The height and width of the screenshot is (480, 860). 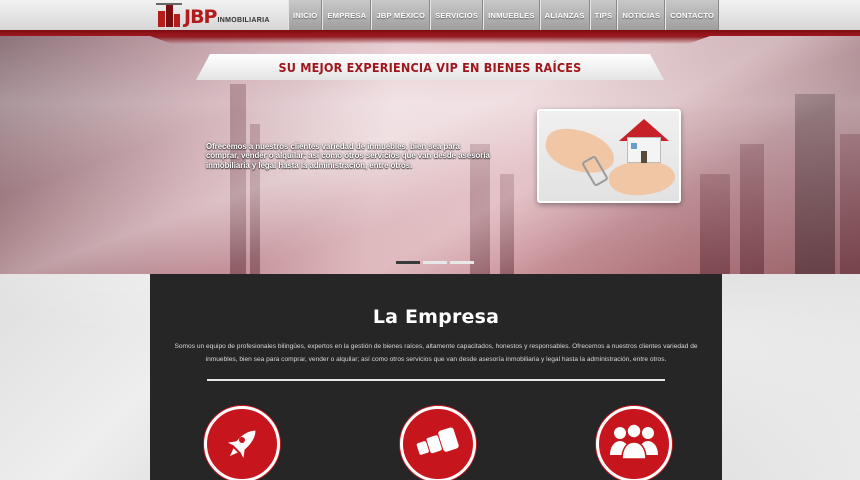 I want to click on nav-item-inicio: INICIO, so click(x=305, y=15).